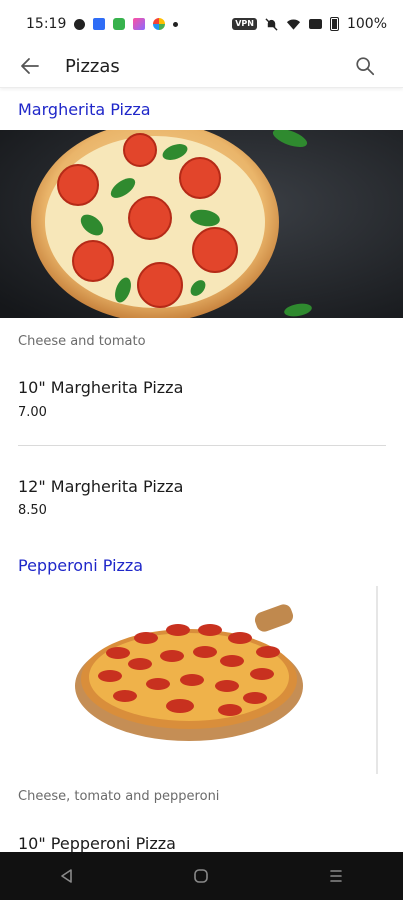  What do you see at coordinates (84, 109) in the screenshot?
I see `section-title-margherita: Margherita Pizza` at bounding box center [84, 109].